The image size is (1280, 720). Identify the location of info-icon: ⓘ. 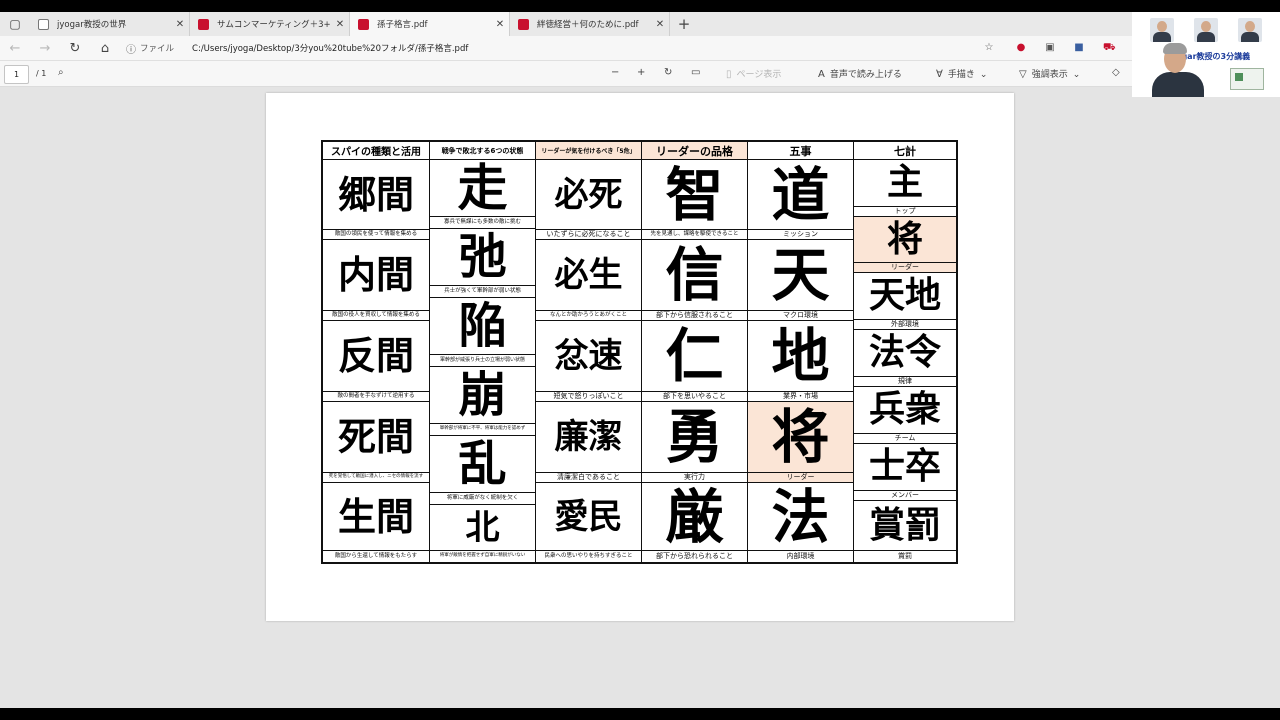
(131, 48).